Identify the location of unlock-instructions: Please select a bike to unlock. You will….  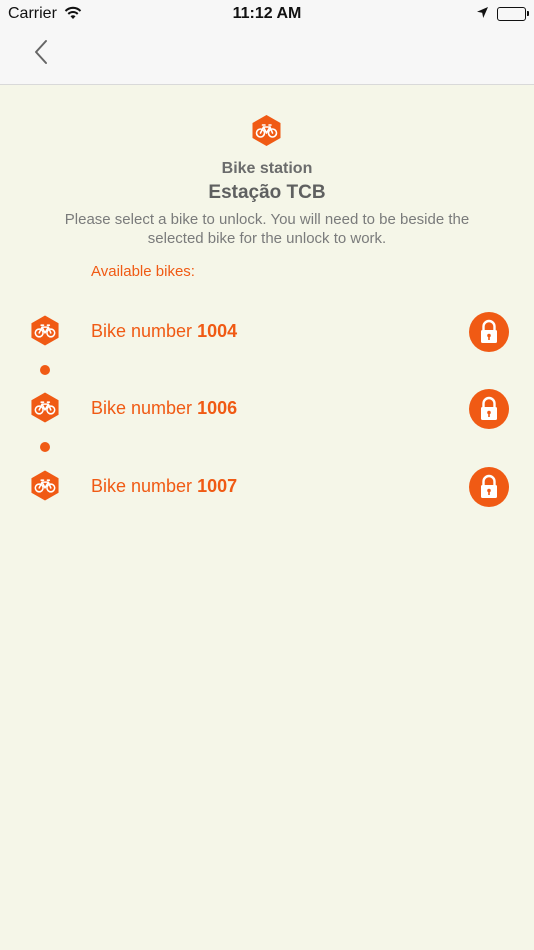
(267, 229).